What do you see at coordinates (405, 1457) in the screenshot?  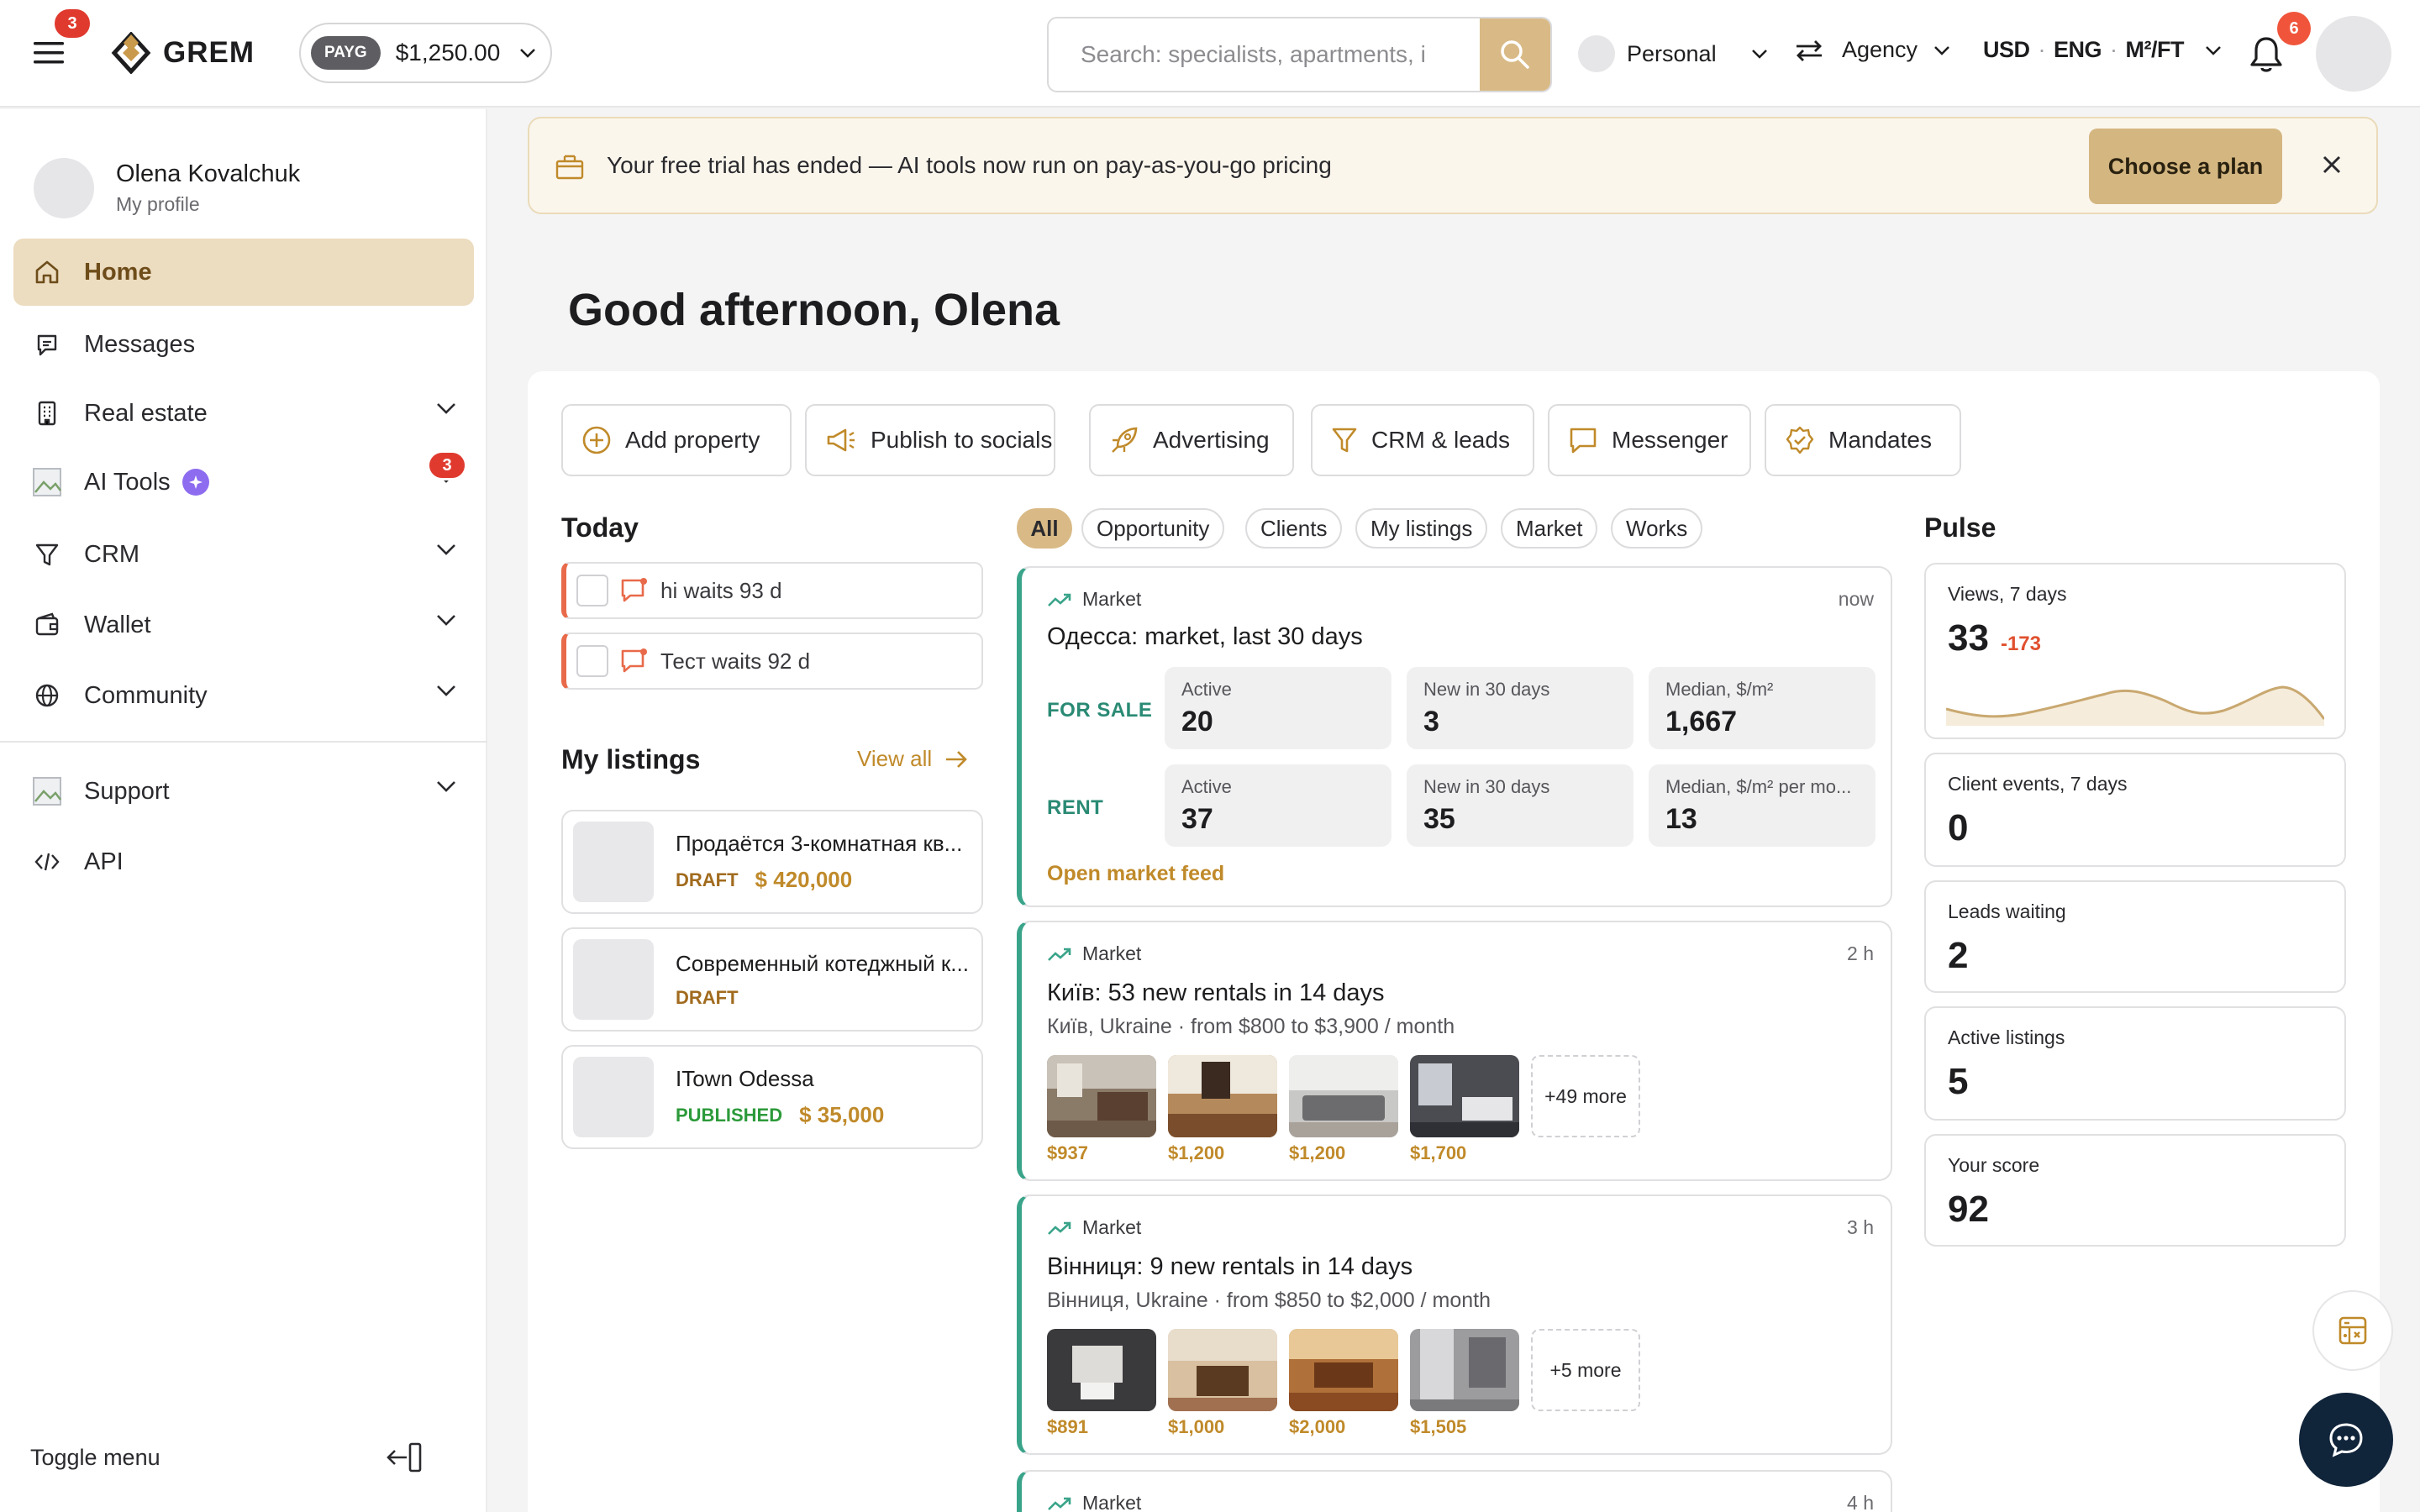 I see `collapse-sidebar-icon` at bounding box center [405, 1457].